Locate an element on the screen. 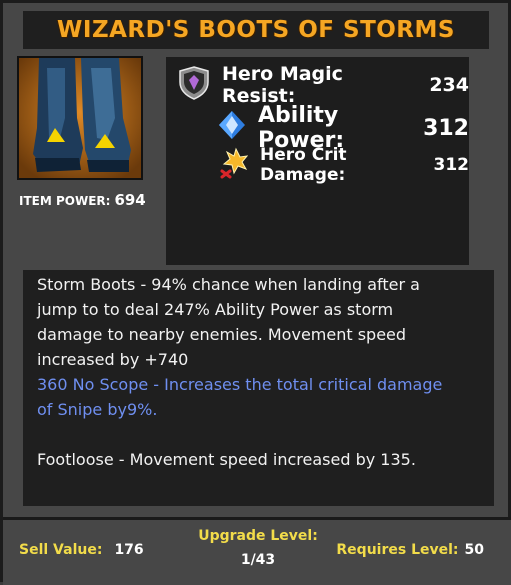 The height and width of the screenshot is (585, 511). item-title: WIZARD'S BOOTS OF STORMS is located at coordinates (256, 30).